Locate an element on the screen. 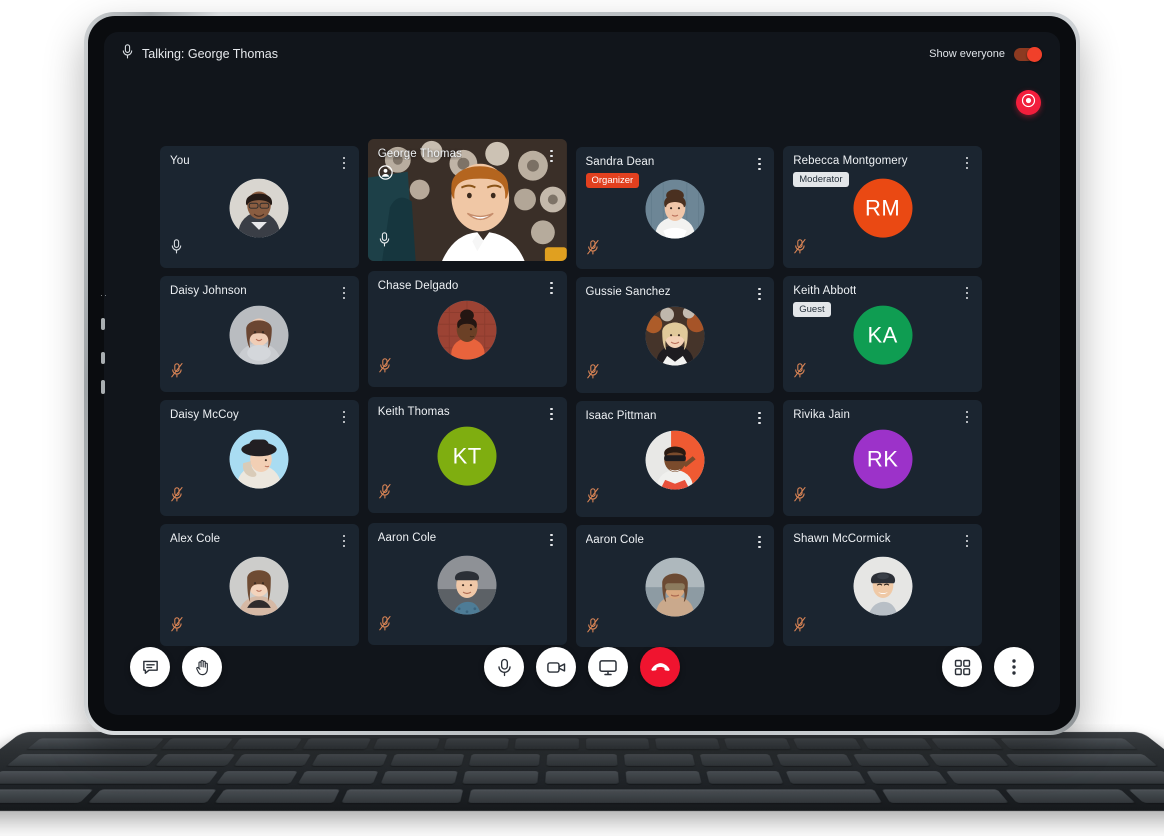 This screenshot has width=1164, height=836. layout-grid-button is located at coordinates (962, 667).